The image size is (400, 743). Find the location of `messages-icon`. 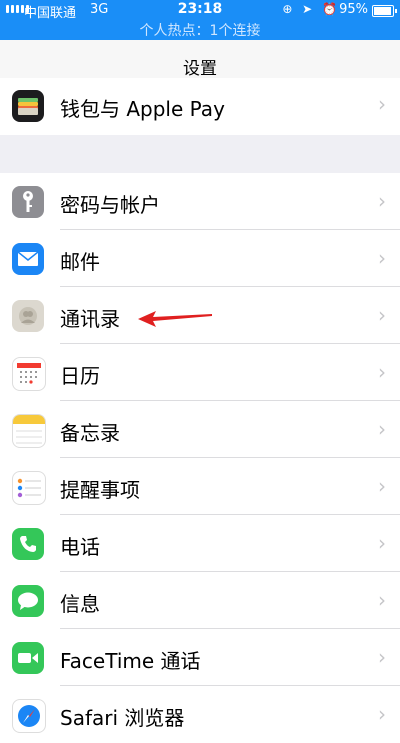

messages-icon is located at coordinates (28, 601).